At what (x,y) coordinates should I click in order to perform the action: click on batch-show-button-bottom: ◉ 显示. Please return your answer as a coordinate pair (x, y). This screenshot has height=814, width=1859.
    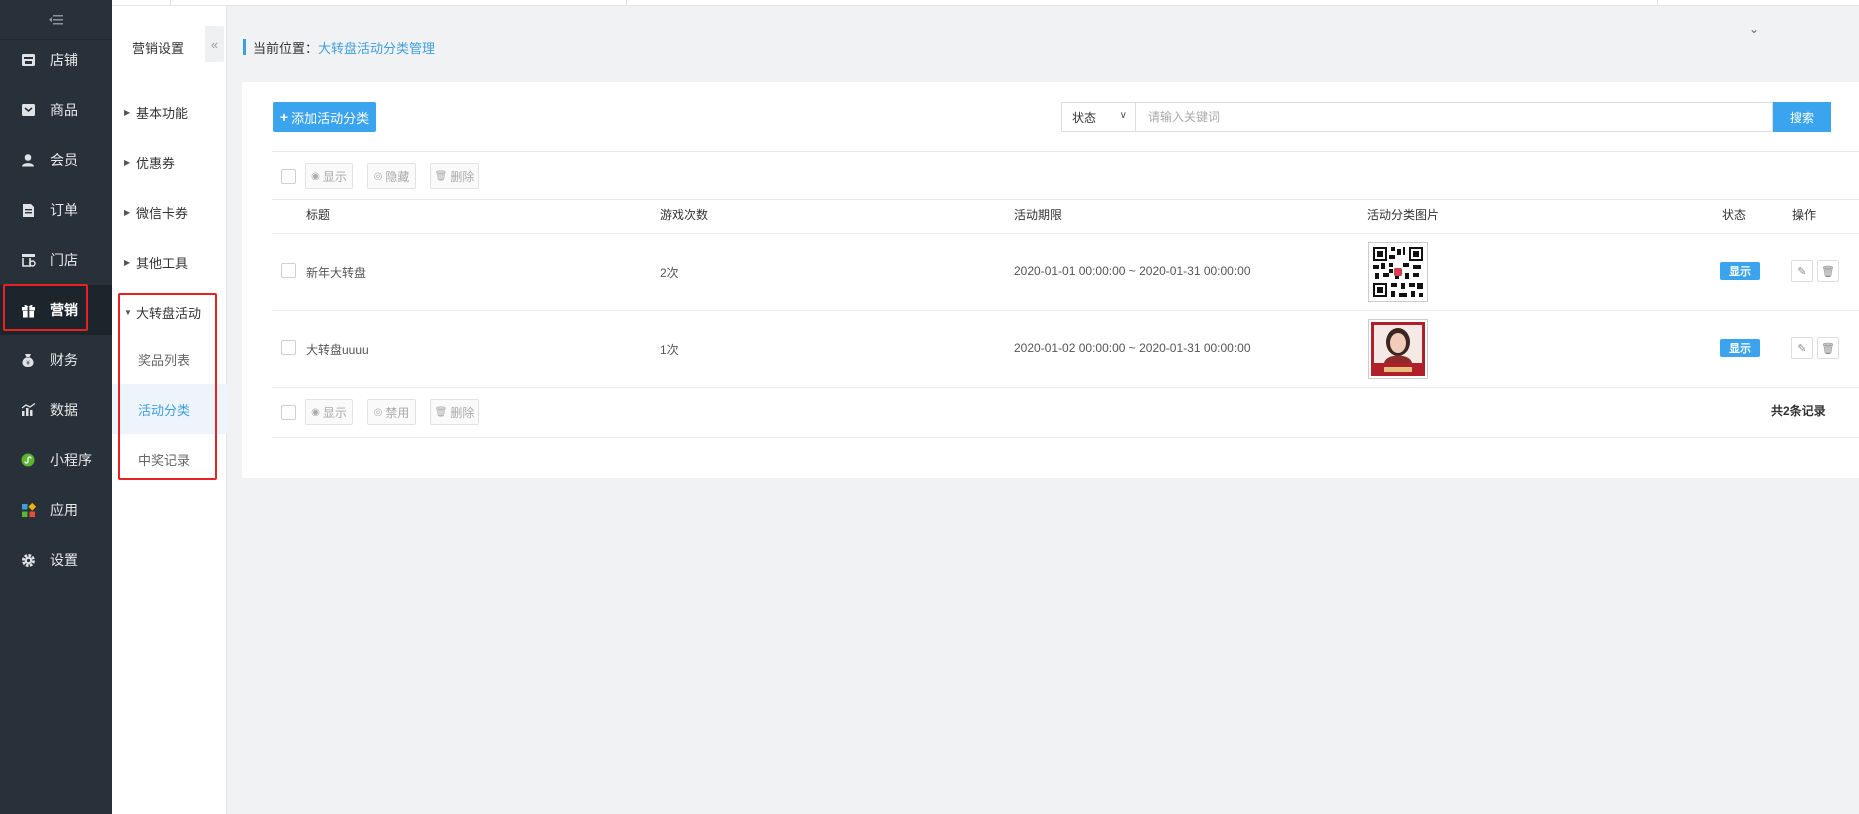
    Looking at the image, I should click on (329, 412).